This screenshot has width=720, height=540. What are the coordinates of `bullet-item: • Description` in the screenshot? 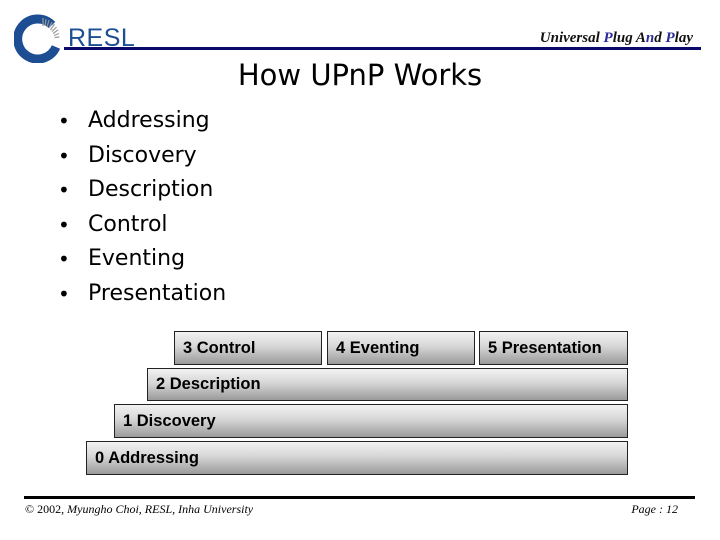 It's located at (142, 190).